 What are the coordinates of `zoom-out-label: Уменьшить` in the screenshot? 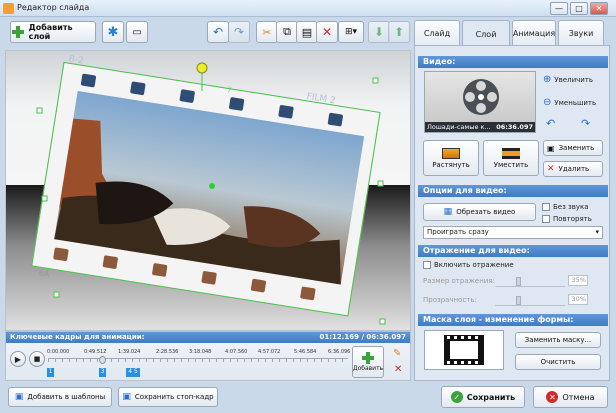 It's located at (575, 102).